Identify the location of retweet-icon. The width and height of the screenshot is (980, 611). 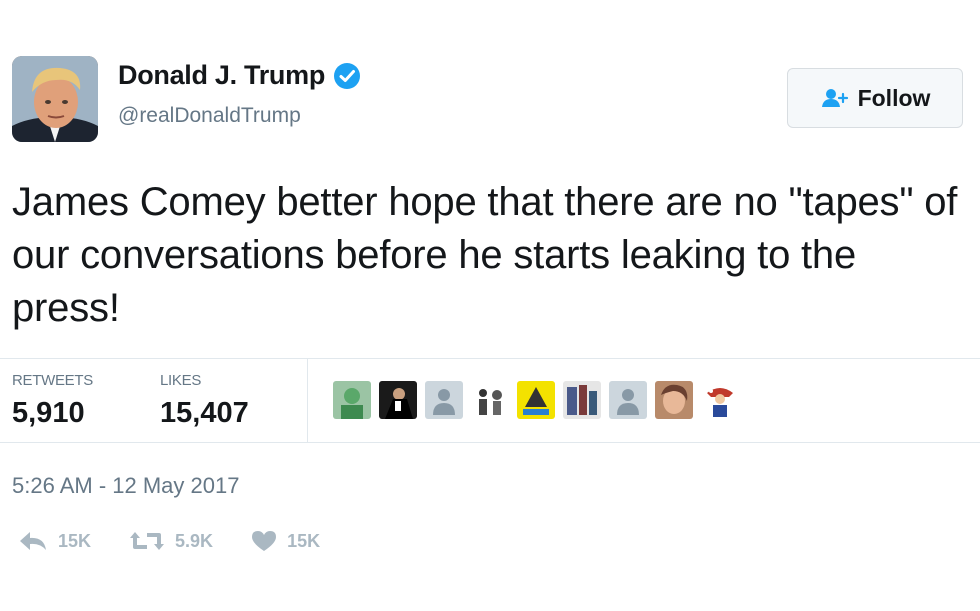
(147, 541).